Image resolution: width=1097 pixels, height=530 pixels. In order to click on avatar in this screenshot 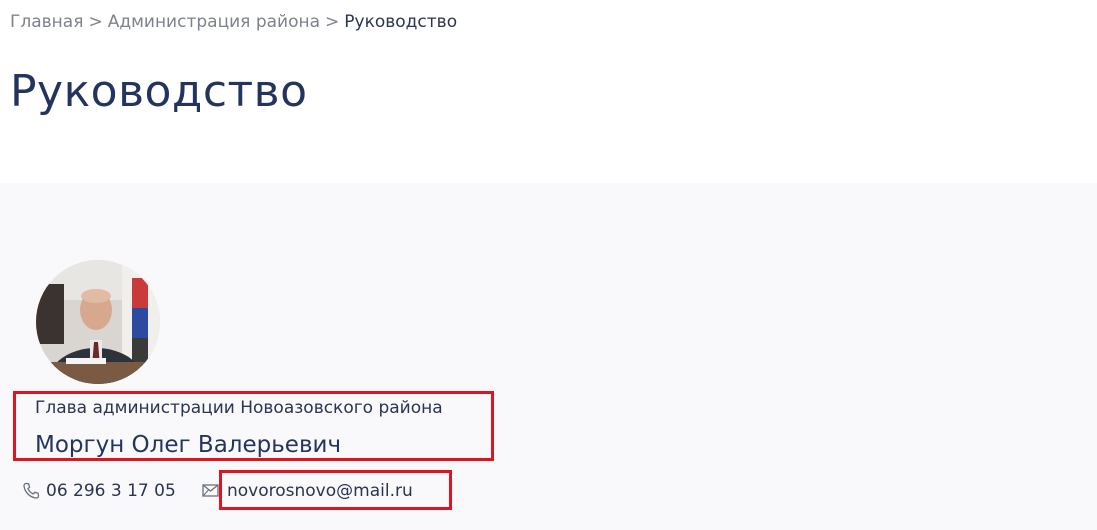, I will do `click(98, 322)`.